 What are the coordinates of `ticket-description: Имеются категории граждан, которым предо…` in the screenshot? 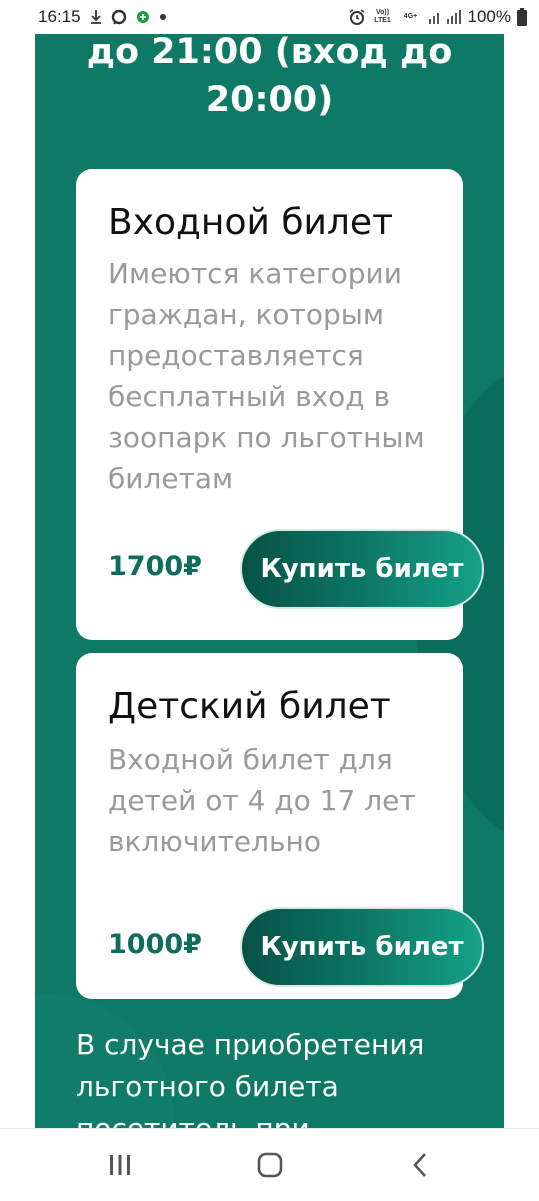 It's located at (266, 376).